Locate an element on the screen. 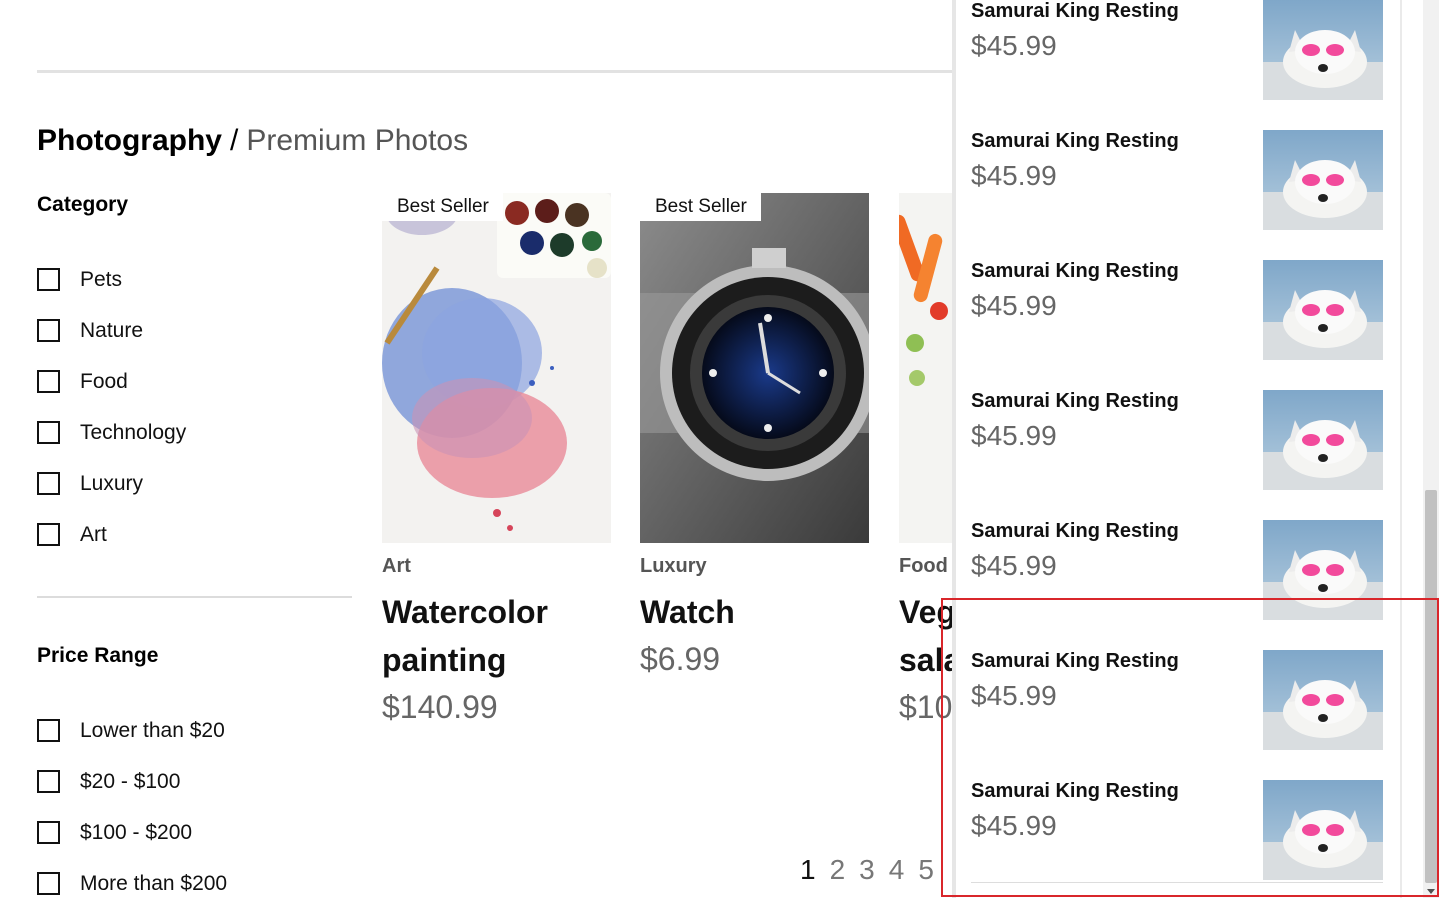  price-option-100-200: $100 - $200 is located at coordinates (132, 832).